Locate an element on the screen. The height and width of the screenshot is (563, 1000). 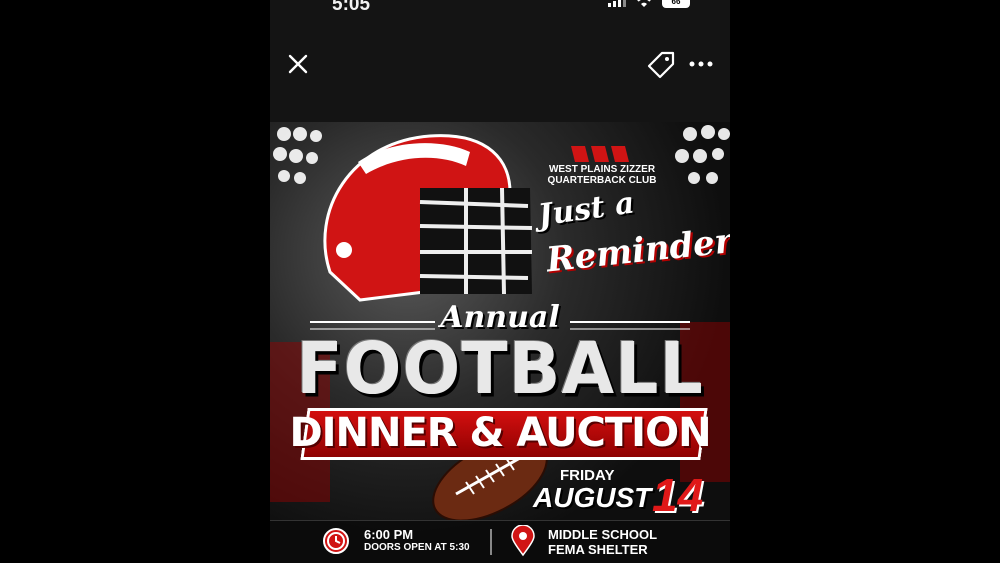
football-title: FOOTBALL is located at coordinates (500, 369).